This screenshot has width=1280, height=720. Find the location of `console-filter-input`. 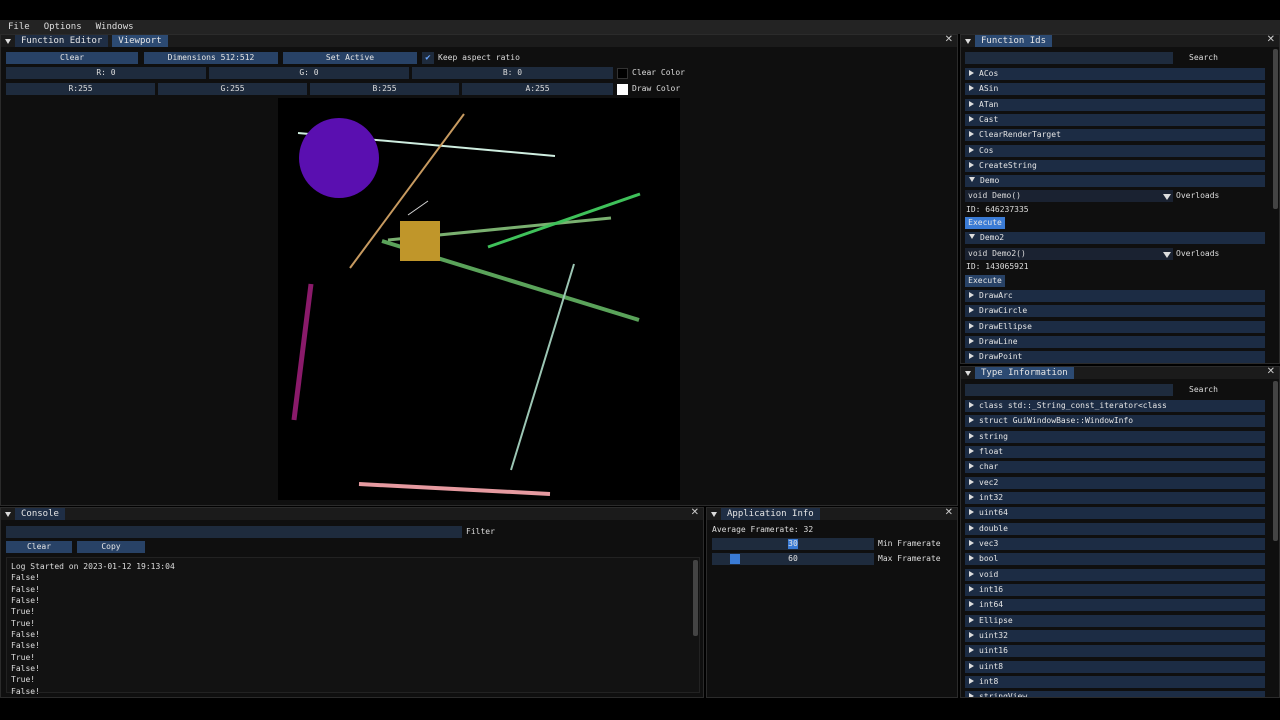

console-filter-input is located at coordinates (234, 532).